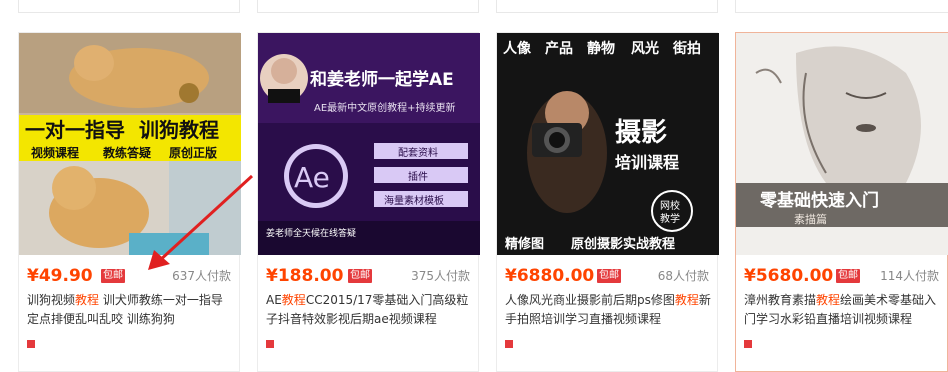 This screenshot has height=372, width=948. I want to click on image-caption: 人像, so click(517, 48).